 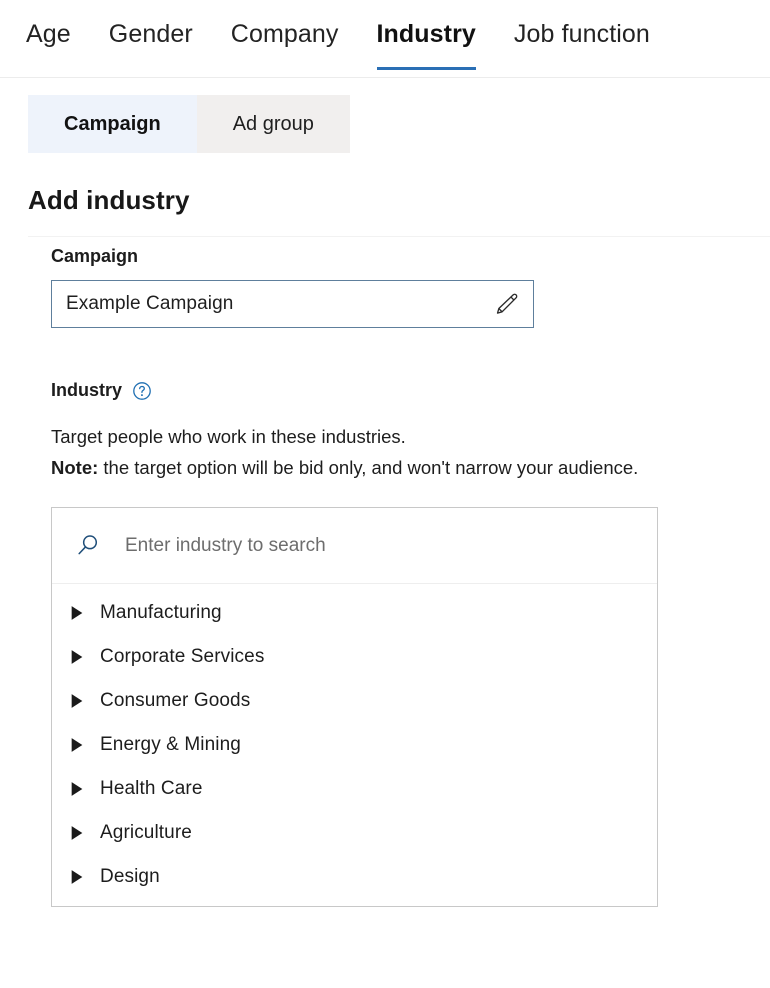 I want to click on search-icon, so click(x=87, y=545).